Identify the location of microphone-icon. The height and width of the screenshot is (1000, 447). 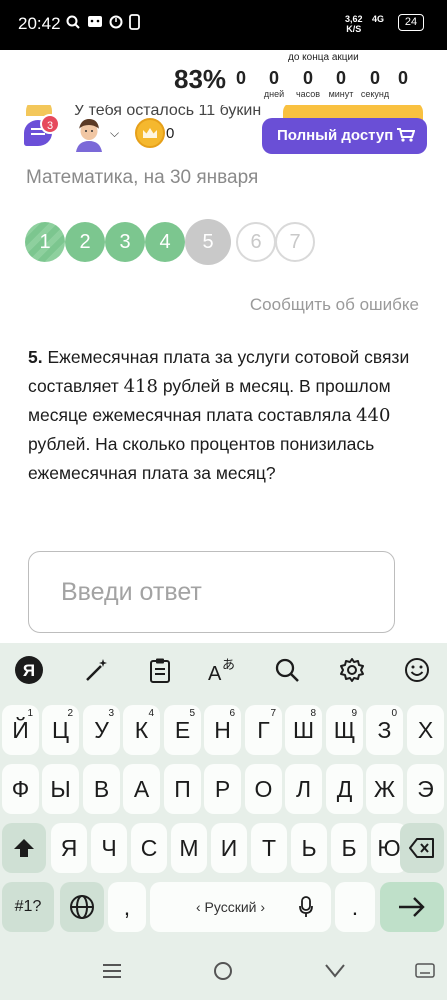
(306, 906).